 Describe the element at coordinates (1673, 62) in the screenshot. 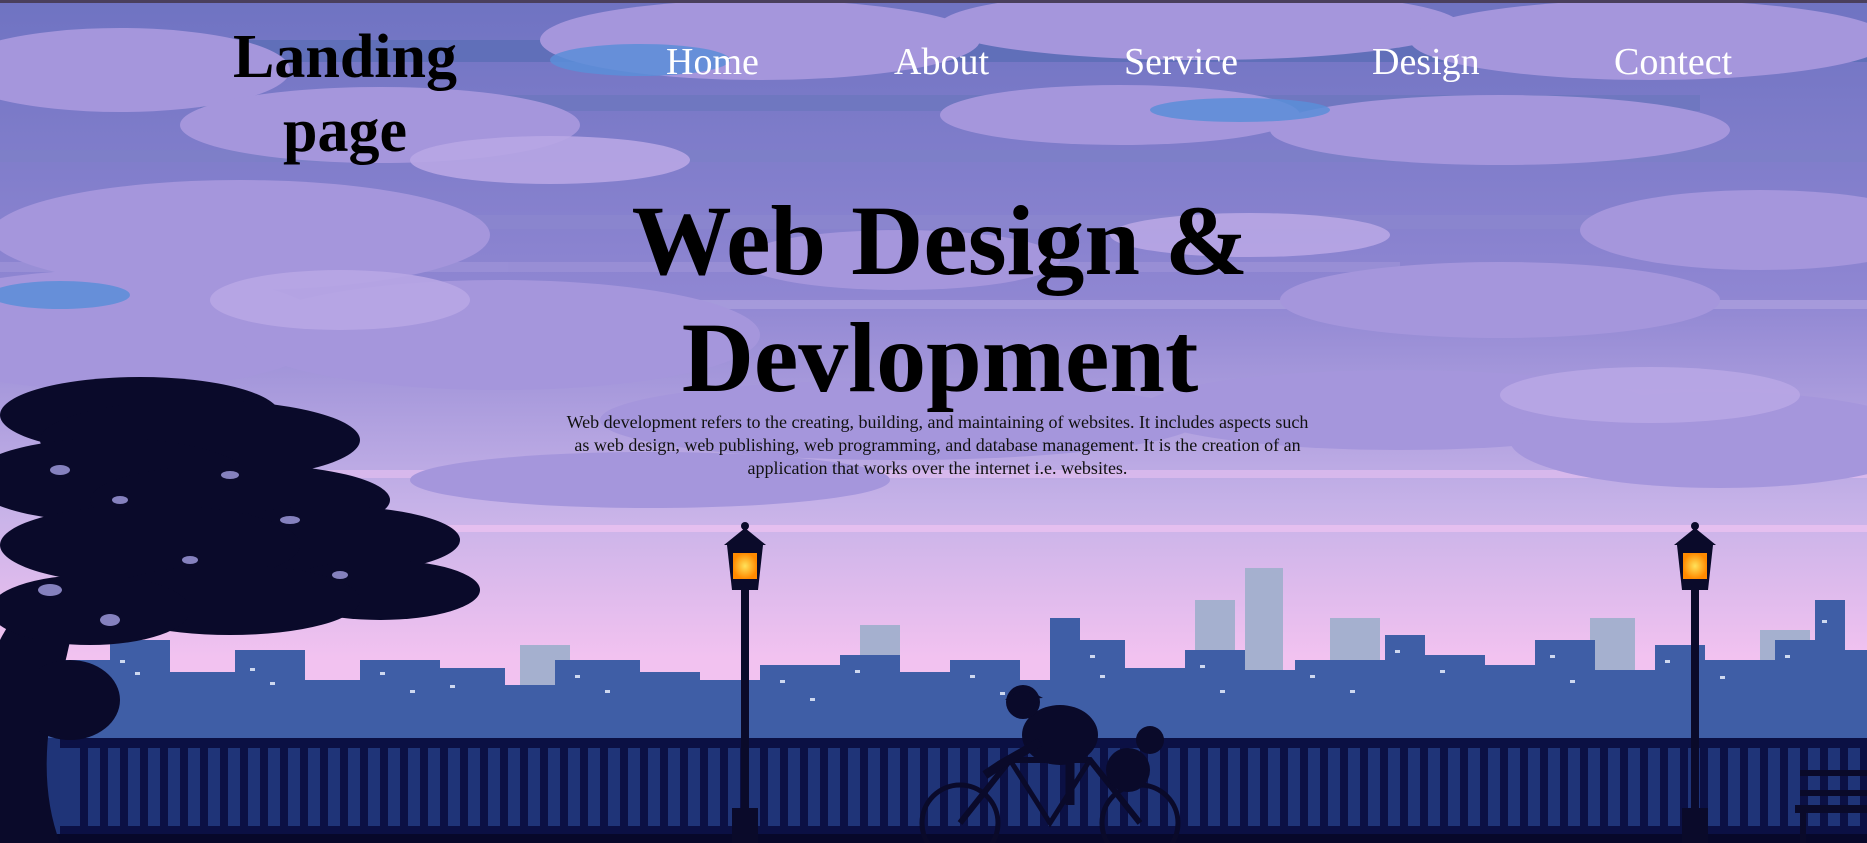

I see `nav-contect-link: Contect` at that location.